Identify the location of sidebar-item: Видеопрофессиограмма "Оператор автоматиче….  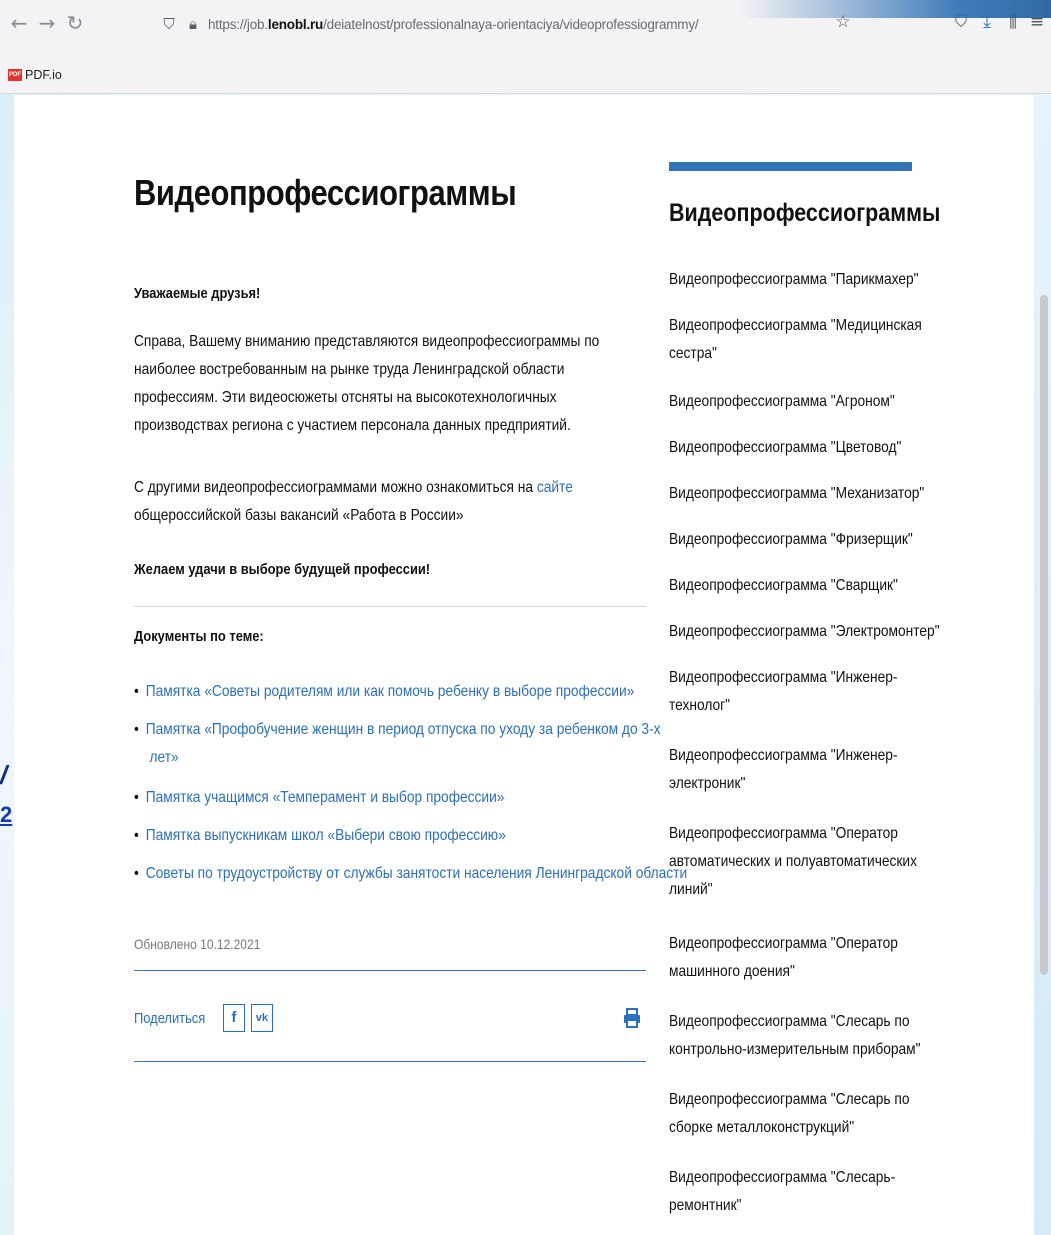
(793, 862).